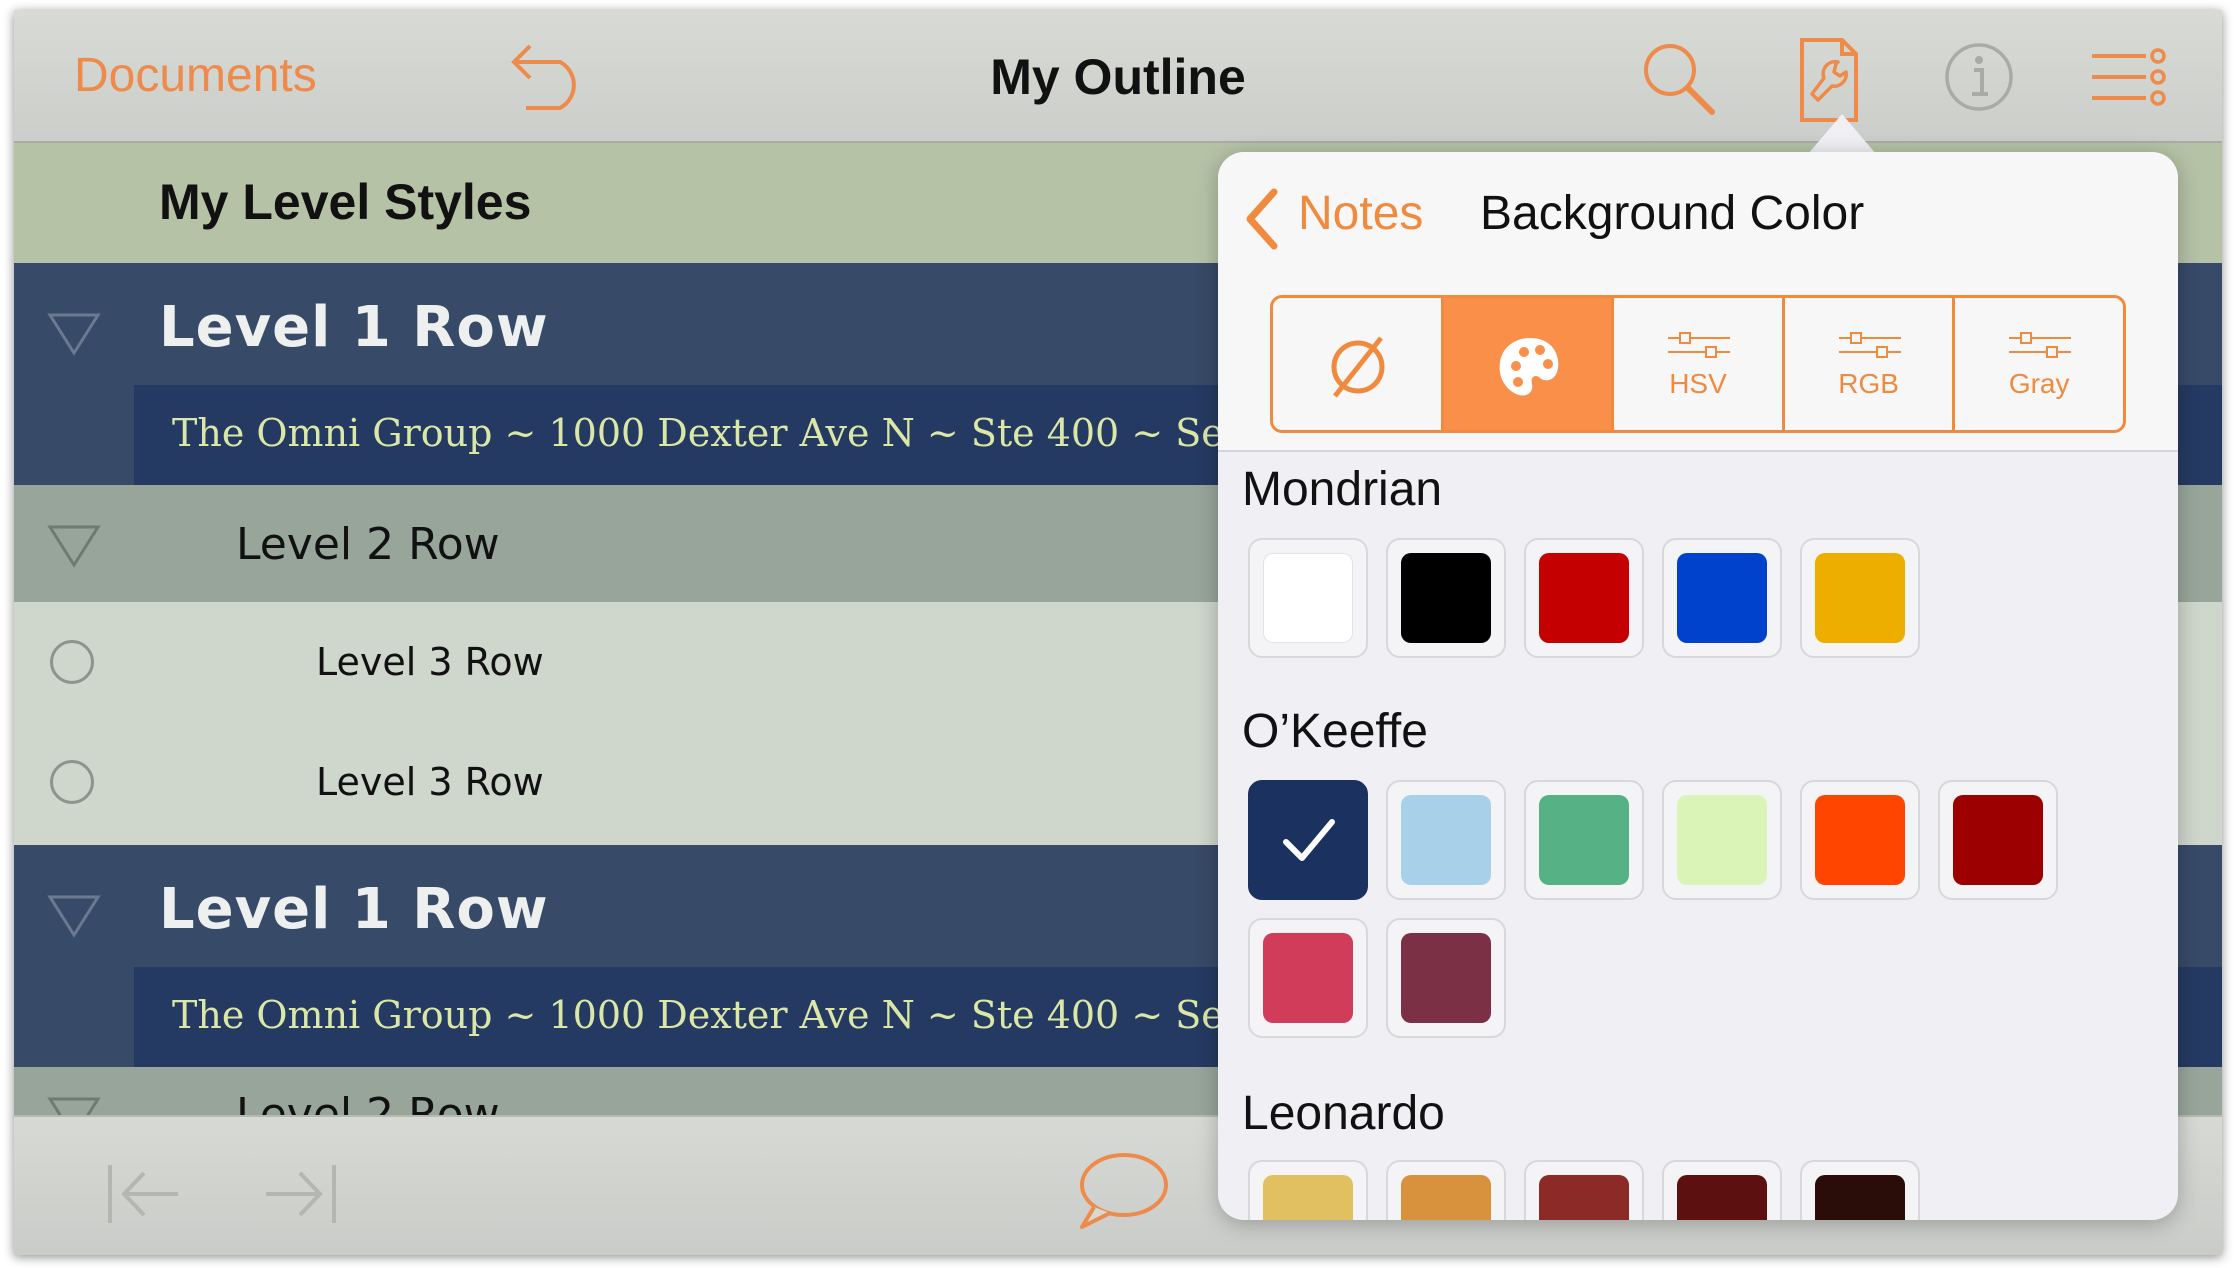  Describe the element at coordinates (2129, 77) in the screenshot. I see `outline-list-icon` at that location.